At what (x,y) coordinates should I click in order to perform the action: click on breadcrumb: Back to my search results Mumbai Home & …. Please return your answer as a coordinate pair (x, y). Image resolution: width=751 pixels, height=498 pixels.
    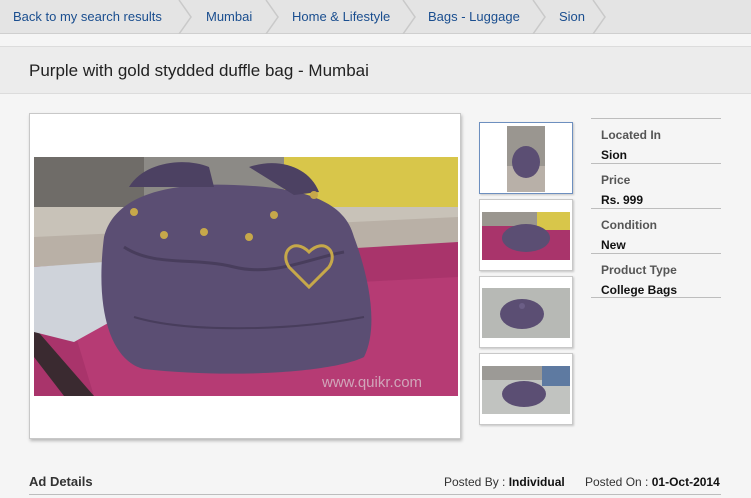
    Looking at the image, I should click on (375, 17).